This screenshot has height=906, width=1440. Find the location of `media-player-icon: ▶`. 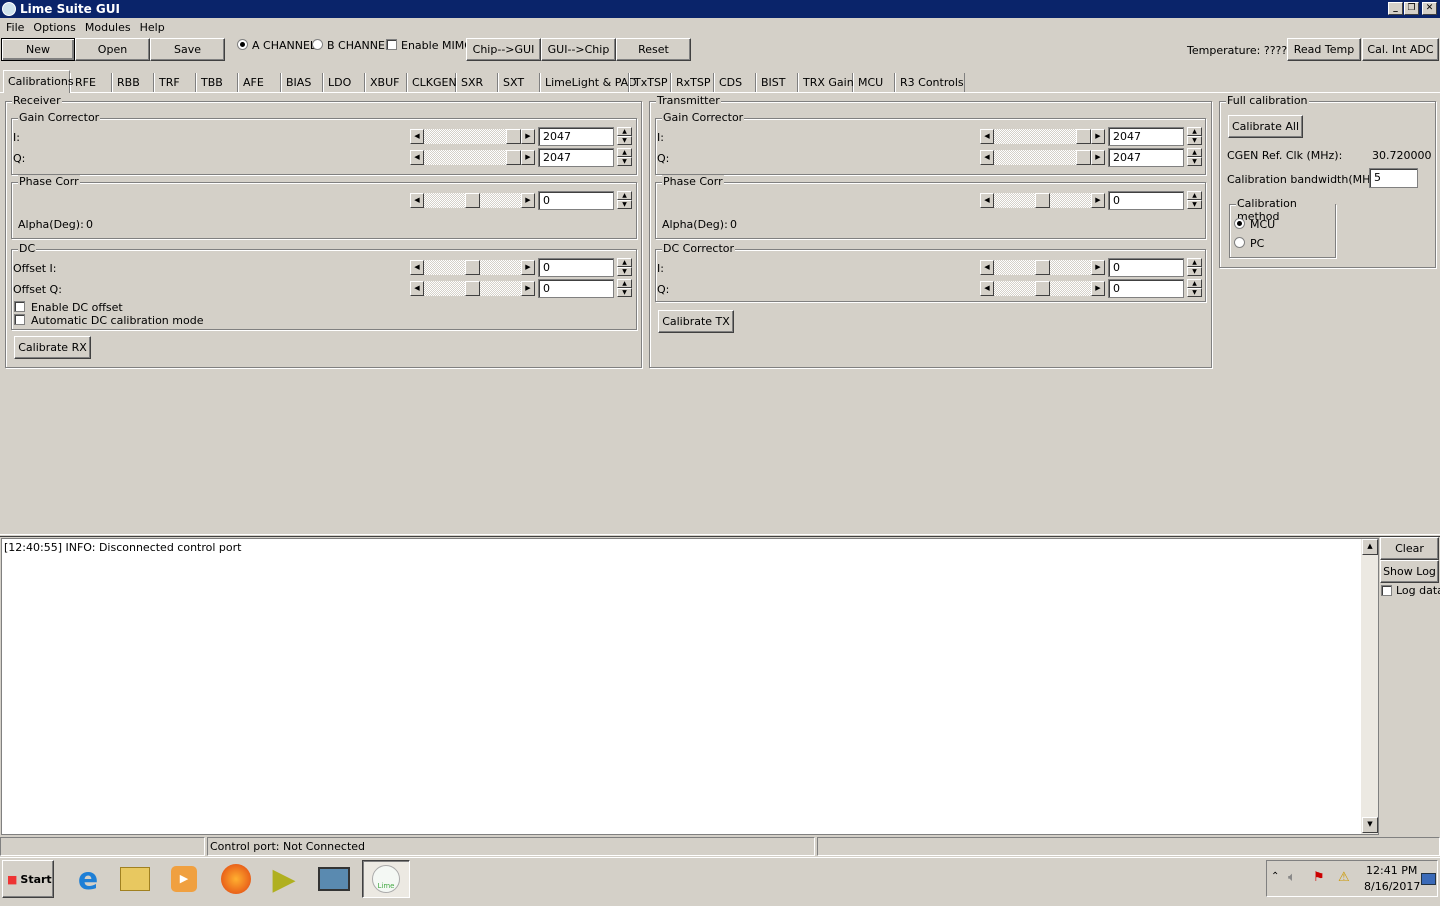

media-player-icon: ▶ is located at coordinates (184, 879).